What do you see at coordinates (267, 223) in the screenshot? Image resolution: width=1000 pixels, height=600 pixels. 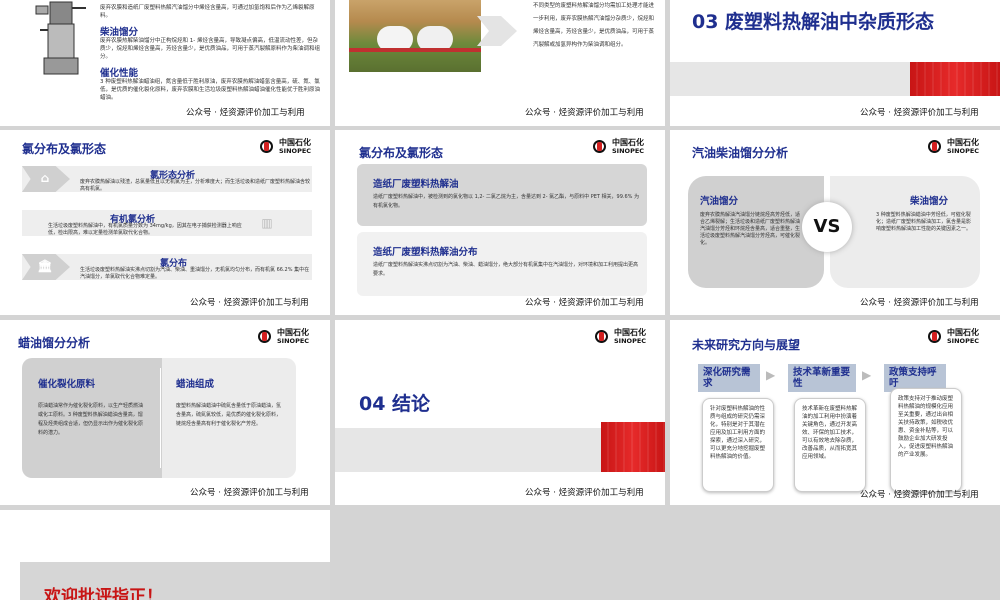 I see `chart-icon: ▥` at bounding box center [267, 223].